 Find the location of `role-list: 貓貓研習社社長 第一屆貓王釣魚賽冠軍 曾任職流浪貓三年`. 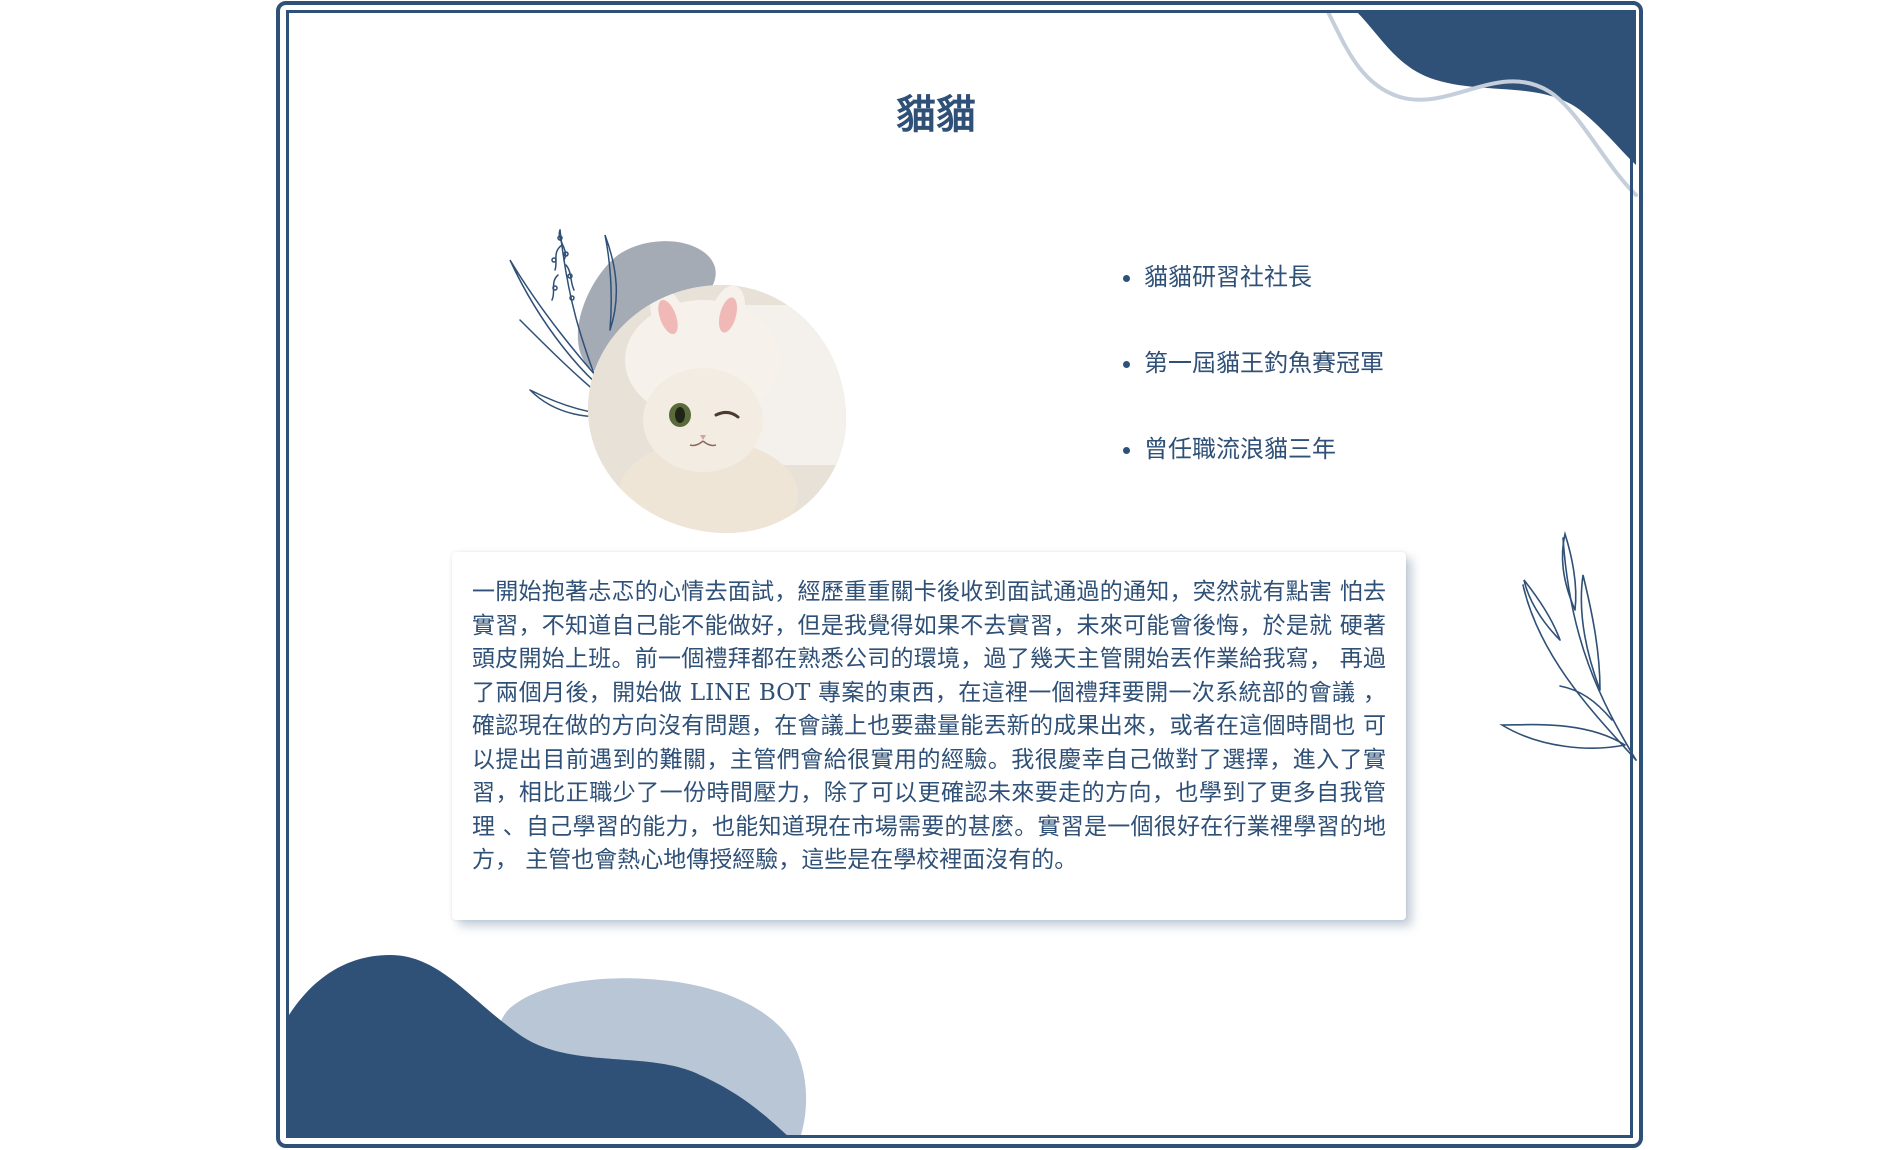

role-list: 貓貓研習社社長 第一屆貓王釣魚賽冠軍 曾任職流浪貓三年 is located at coordinates (1252, 391).